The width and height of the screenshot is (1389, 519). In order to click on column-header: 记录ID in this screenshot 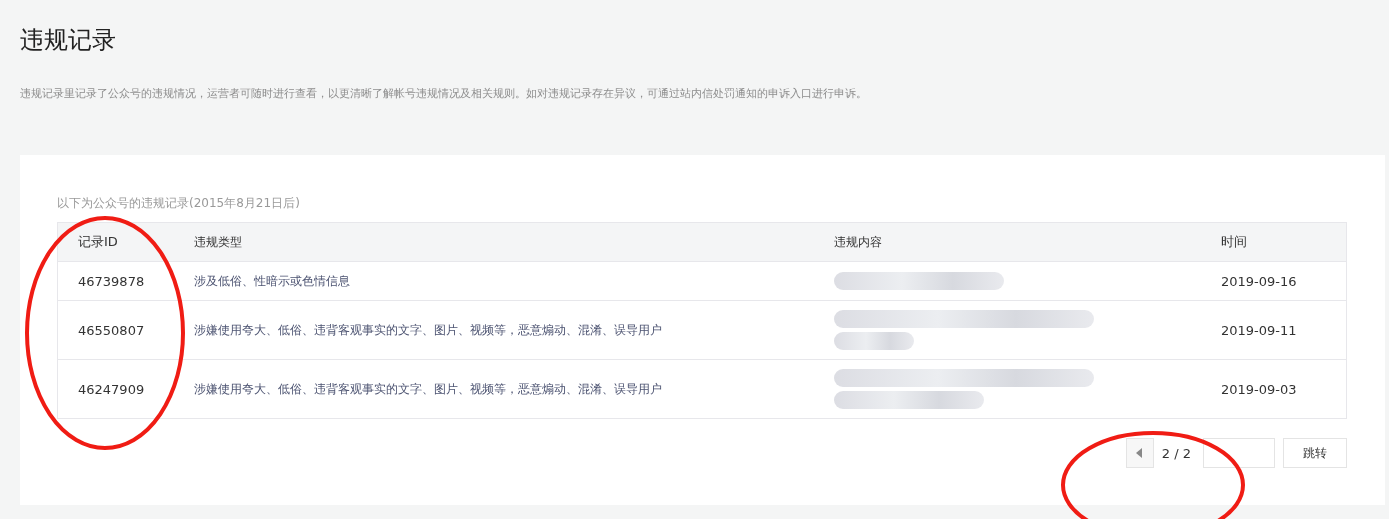, I will do `click(98, 241)`.